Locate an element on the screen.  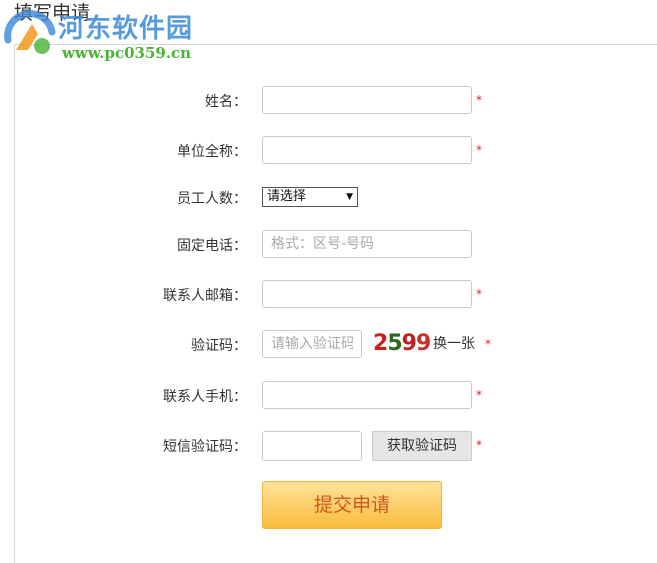
row-staff-count: 员工人数： 请选择 ▼ is located at coordinates (328, 199).